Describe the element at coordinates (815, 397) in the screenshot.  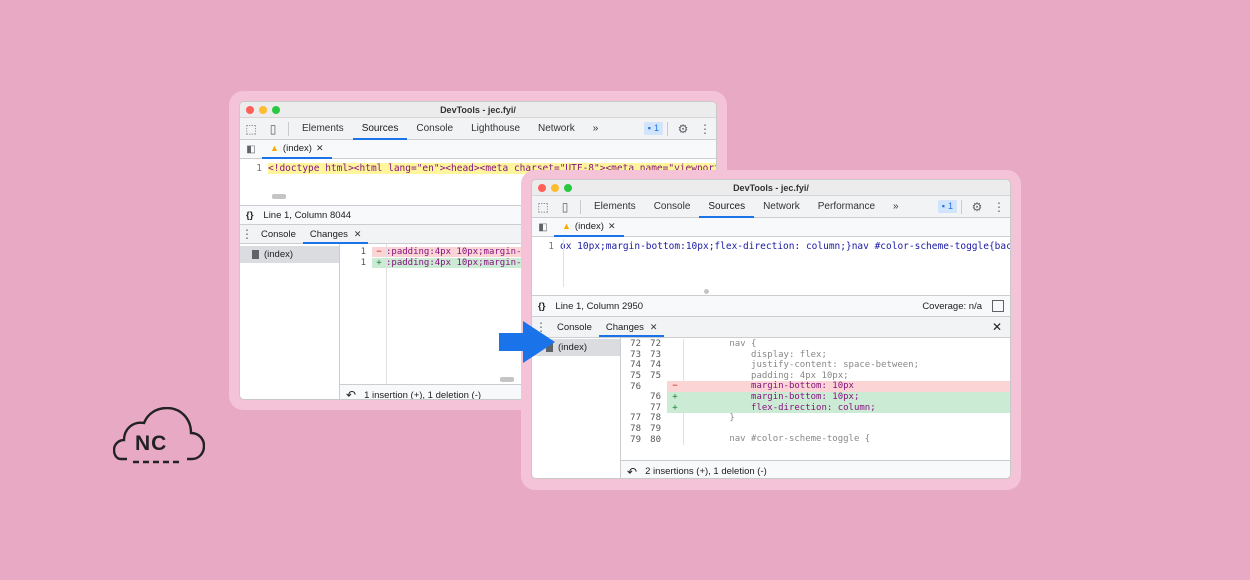
I see `diff-line: 76 + margin-bottom: 10px;` at that location.